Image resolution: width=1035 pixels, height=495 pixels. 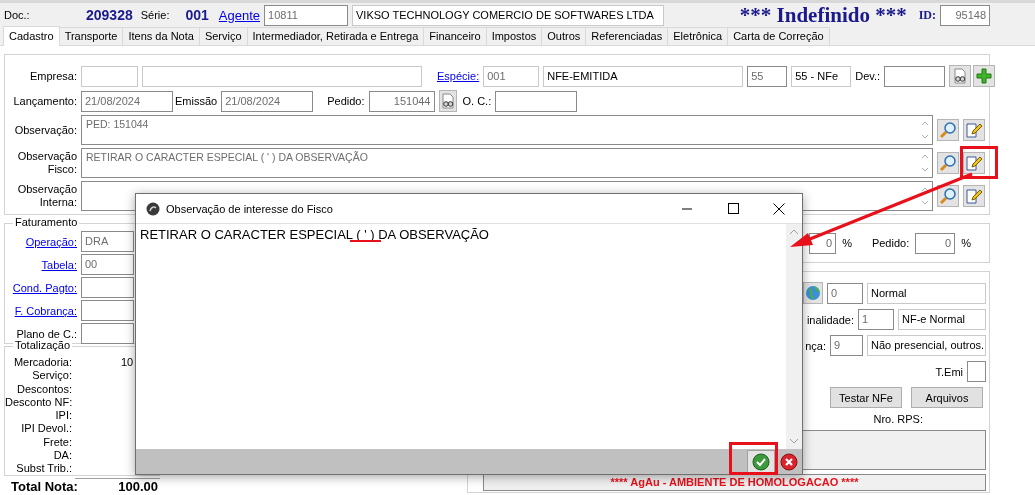 What do you see at coordinates (43, 345) in the screenshot?
I see `group-title: Totalização` at bounding box center [43, 345].